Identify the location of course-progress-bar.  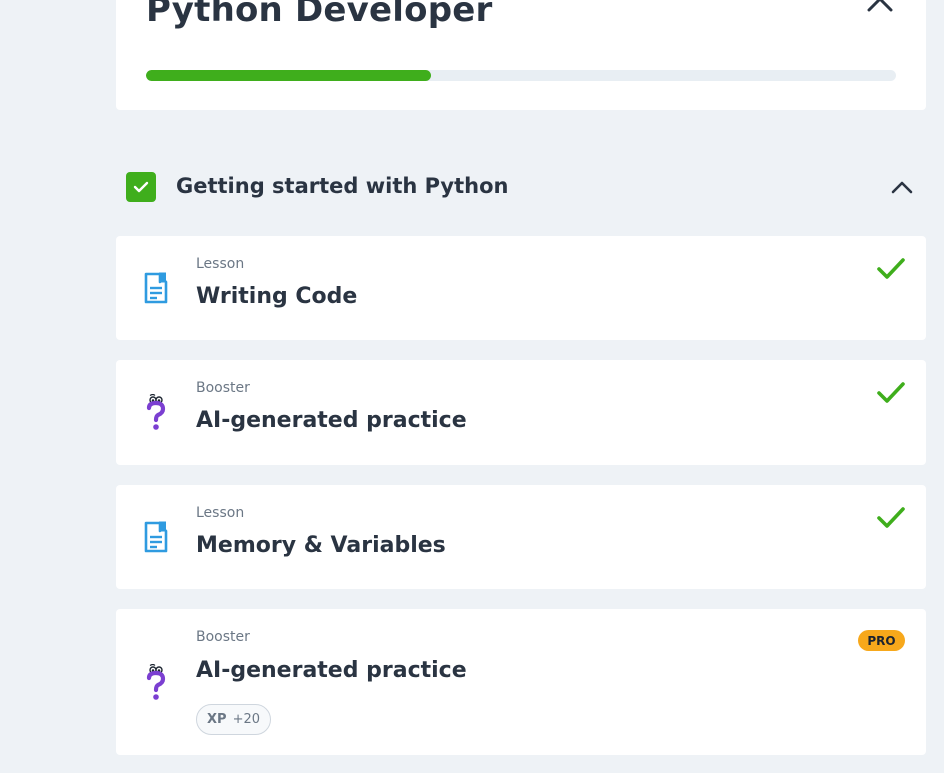
(521, 75).